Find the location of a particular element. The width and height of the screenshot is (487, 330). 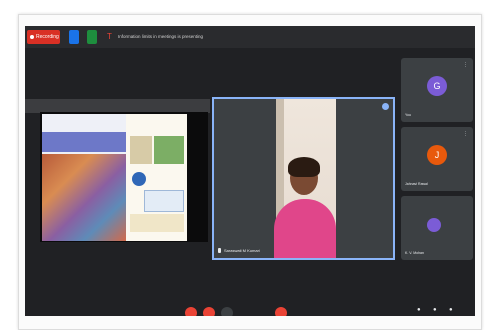

participant-tile: ⋮ G You is located at coordinates (437, 90).